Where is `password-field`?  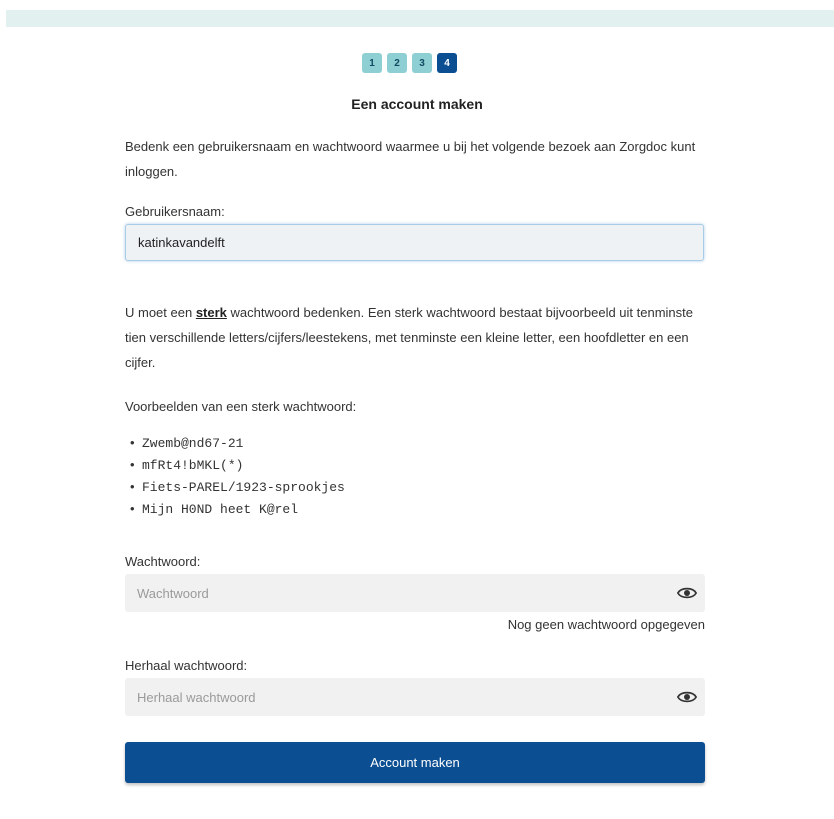 password-field is located at coordinates (415, 593).